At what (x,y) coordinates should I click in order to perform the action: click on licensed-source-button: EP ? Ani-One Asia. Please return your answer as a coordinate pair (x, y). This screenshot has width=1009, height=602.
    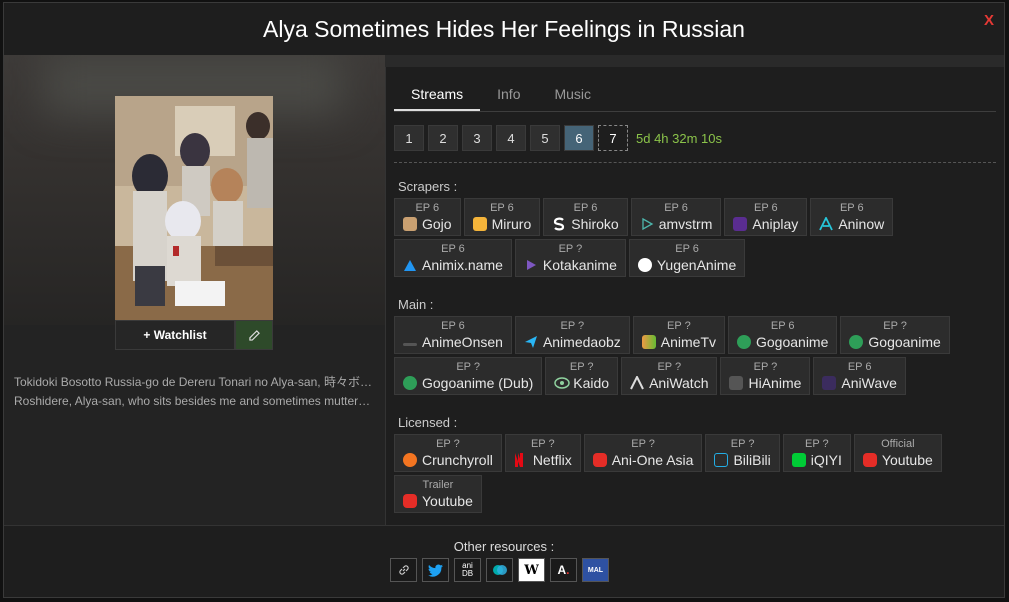
    Looking at the image, I should click on (643, 453).